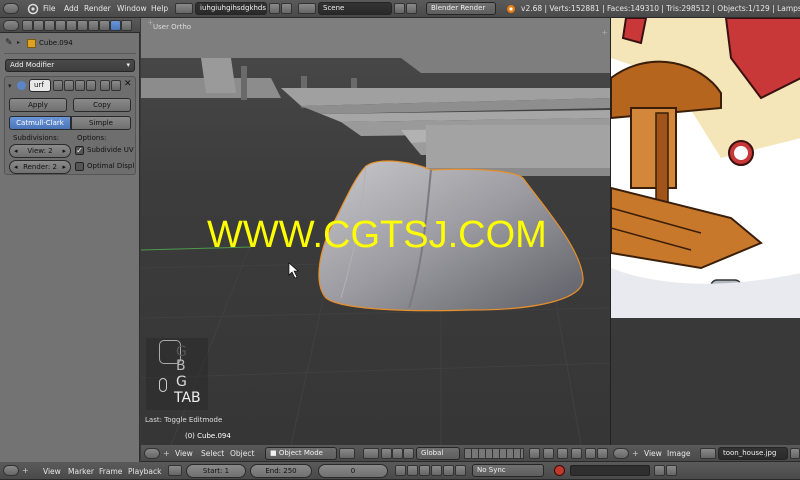 This screenshot has width=800, height=480. What do you see at coordinates (508, 470) in the screenshot?
I see `sync-mode-dropdown: No Sync` at bounding box center [508, 470].